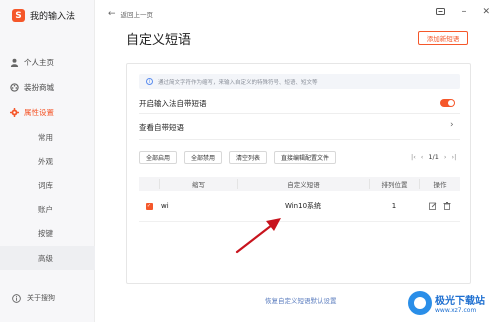  Describe the element at coordinates (447, 103) in the screenshot. I see `builtin-phrase-toggle` at that location.